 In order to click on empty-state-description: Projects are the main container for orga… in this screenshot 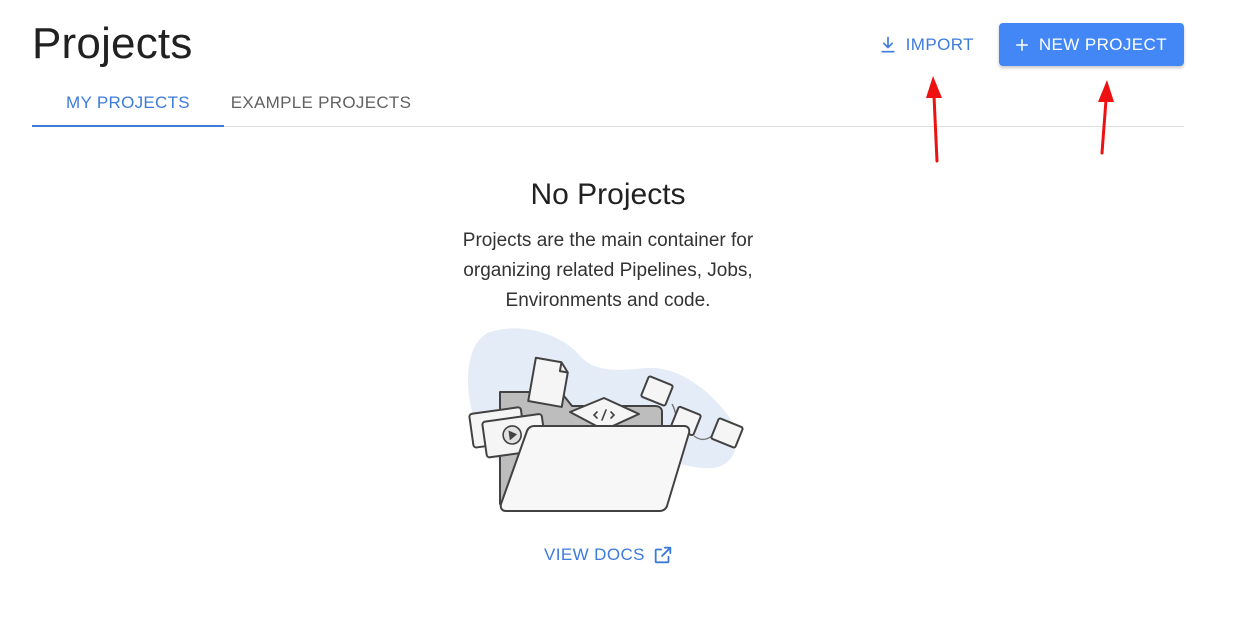, I will do `click(608, 270)`.